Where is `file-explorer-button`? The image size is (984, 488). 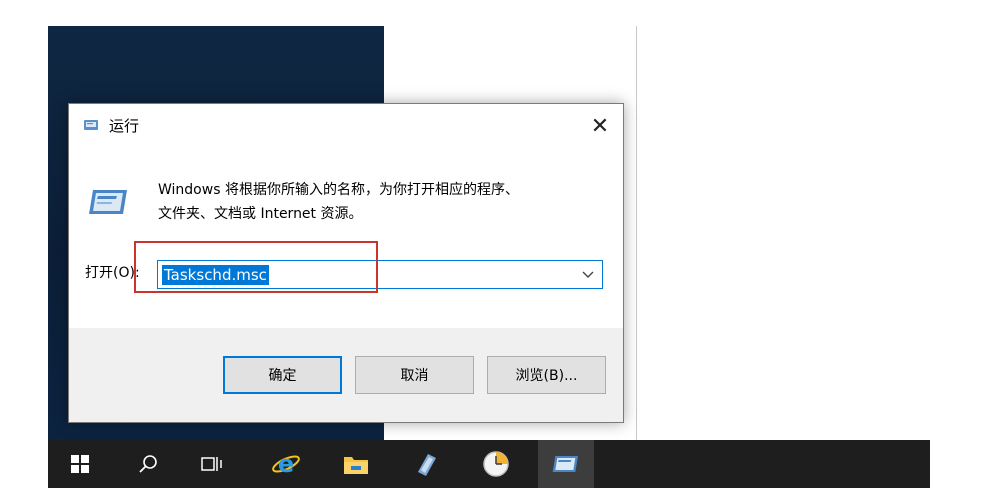
file-explorer-button is located at coordinates (356, 464).